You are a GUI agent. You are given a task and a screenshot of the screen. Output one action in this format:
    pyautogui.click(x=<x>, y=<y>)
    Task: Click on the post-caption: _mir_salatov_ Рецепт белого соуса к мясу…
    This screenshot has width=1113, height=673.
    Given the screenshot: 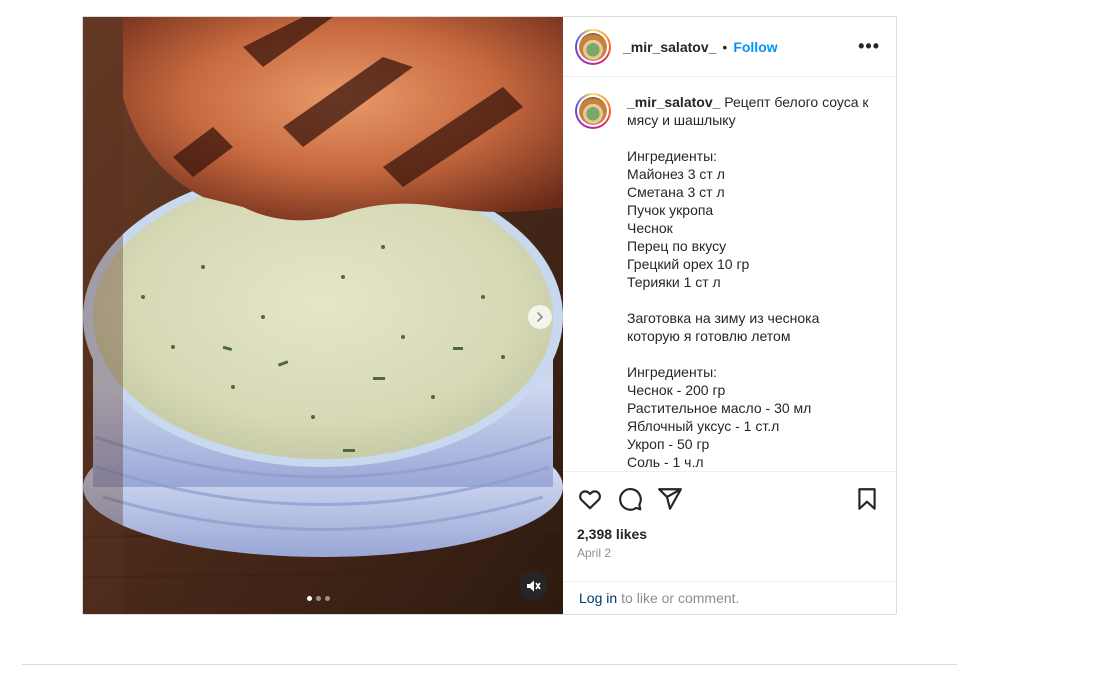 What is the action you would take?
    pyautogui.click(x=748, y=282)
    